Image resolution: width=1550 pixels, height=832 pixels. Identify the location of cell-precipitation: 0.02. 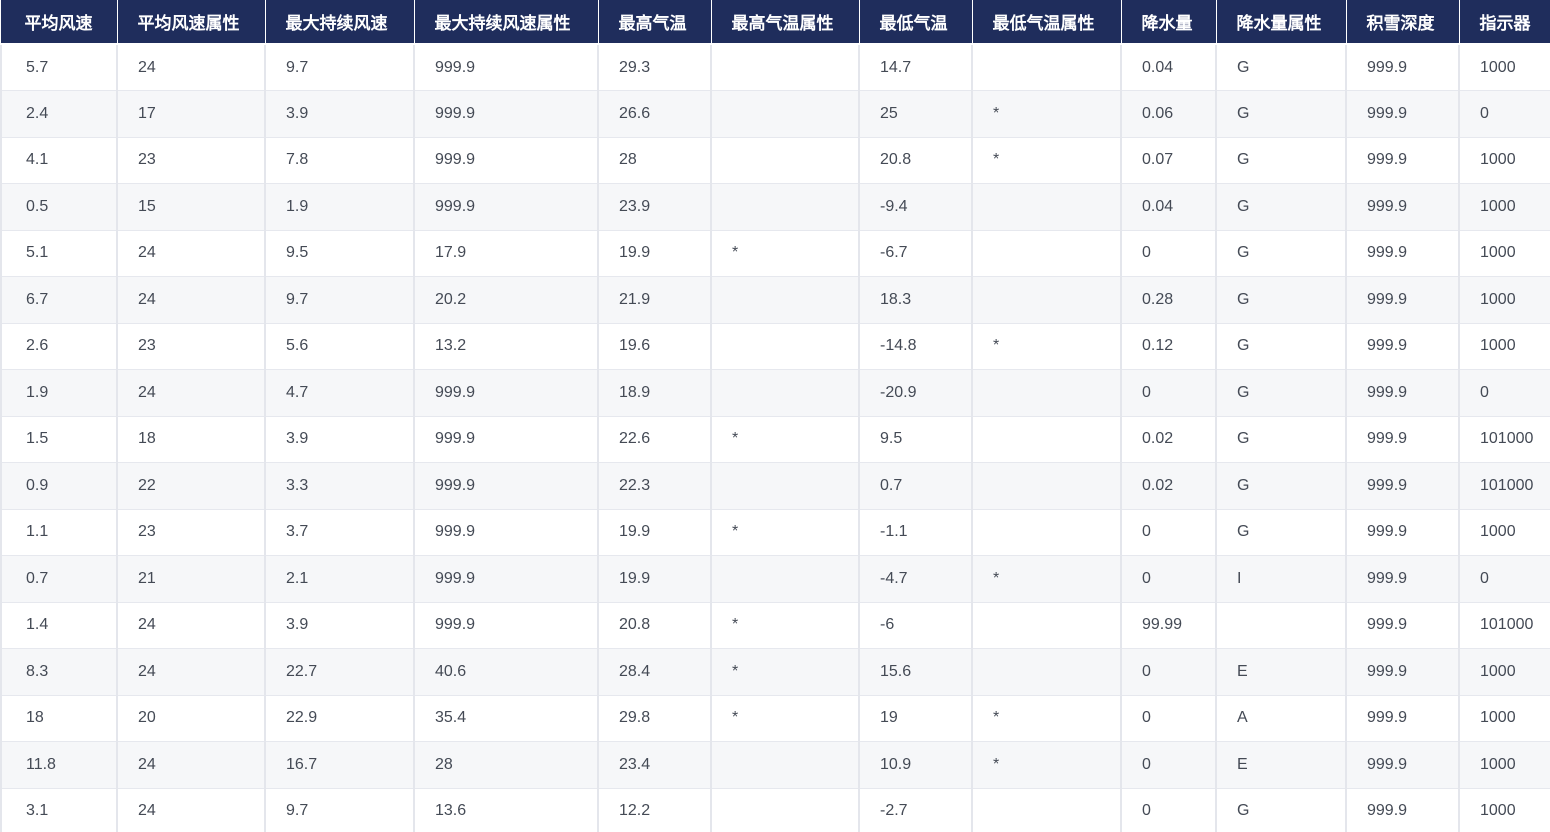
(1169, 439).